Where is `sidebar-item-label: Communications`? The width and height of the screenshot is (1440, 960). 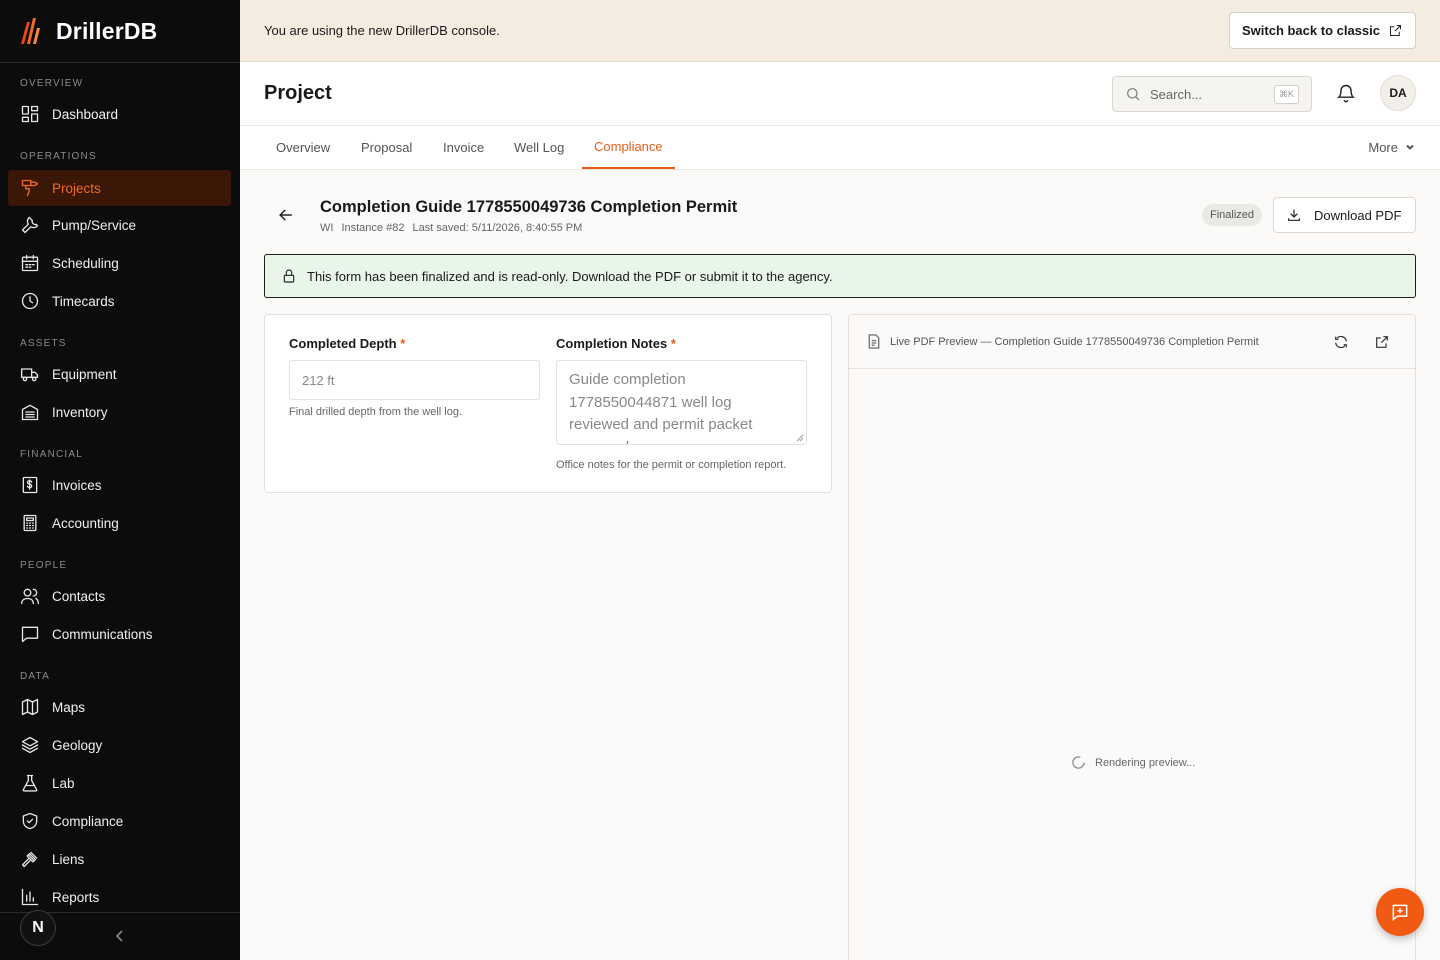
sidebar-item-label: Communications is located at coordinates (102, 634).